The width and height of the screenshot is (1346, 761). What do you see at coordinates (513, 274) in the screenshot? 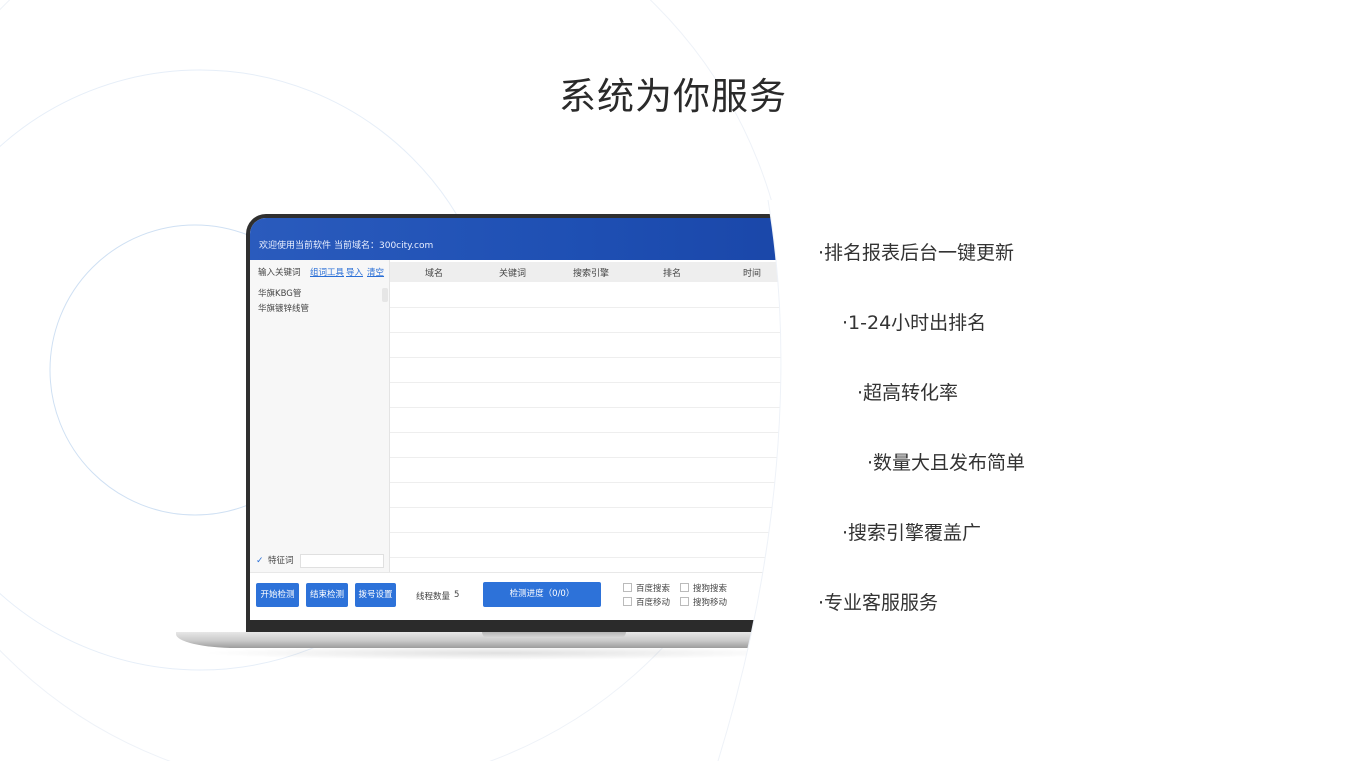
I see `col-keyword: 关键词` at bounding box center [513, 274].